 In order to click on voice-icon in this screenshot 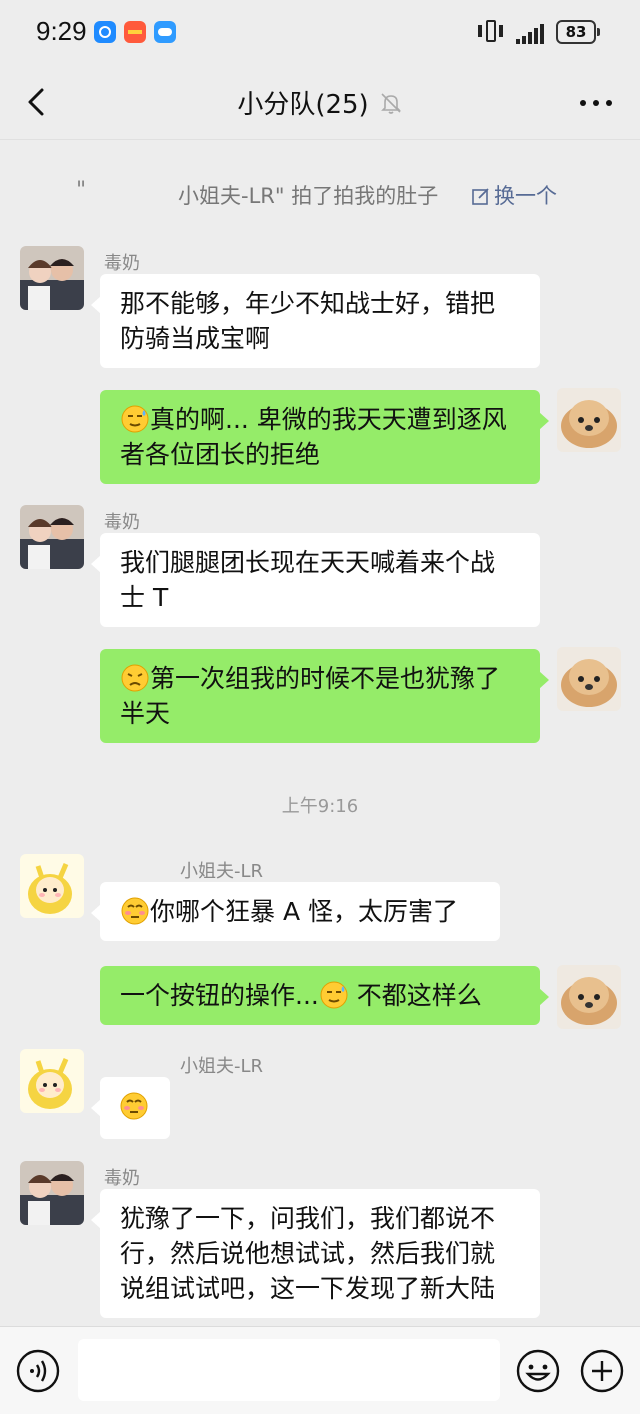, I will do `click(38, 1371)`.